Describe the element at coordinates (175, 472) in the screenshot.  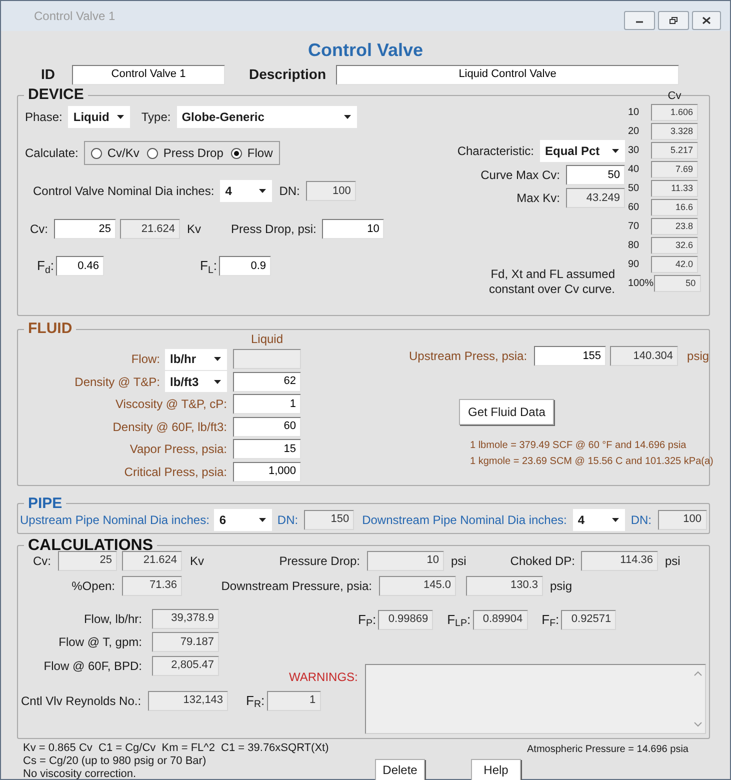
I see `field-label: Critical Press, psia:` at that location.